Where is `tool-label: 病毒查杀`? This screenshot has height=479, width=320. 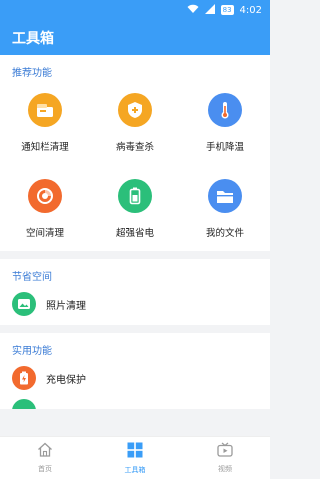
tool-label: 病毒查杀 is located at coordinates (134, 147).